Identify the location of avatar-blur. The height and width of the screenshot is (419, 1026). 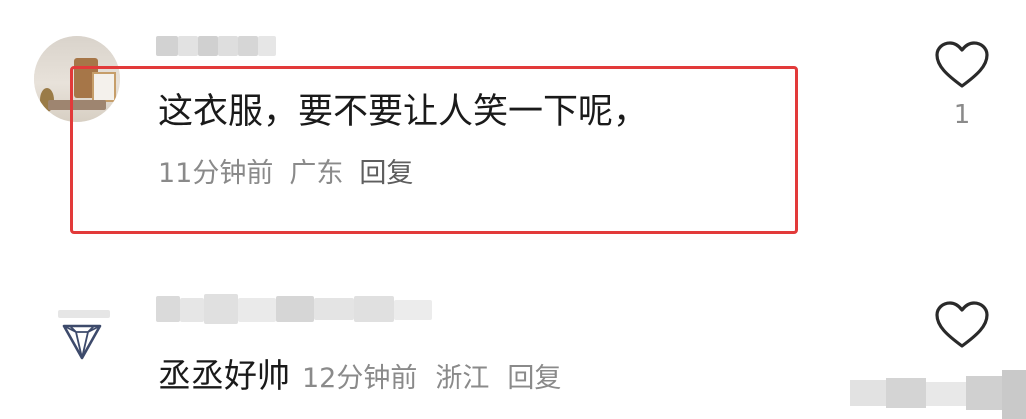
(84, 314).